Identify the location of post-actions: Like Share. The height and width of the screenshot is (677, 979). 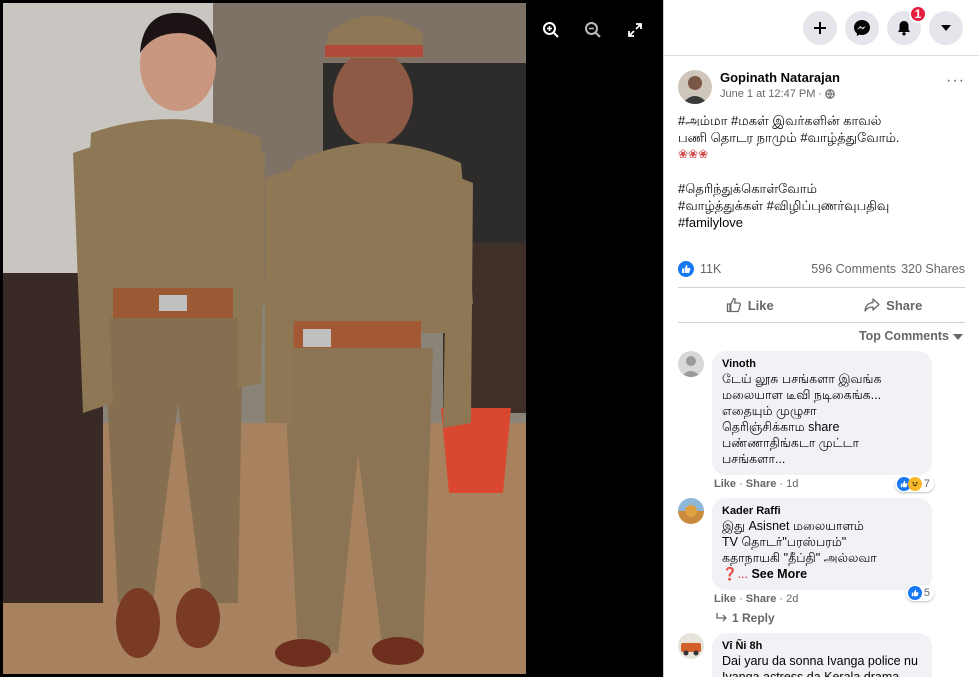
(821, 305).